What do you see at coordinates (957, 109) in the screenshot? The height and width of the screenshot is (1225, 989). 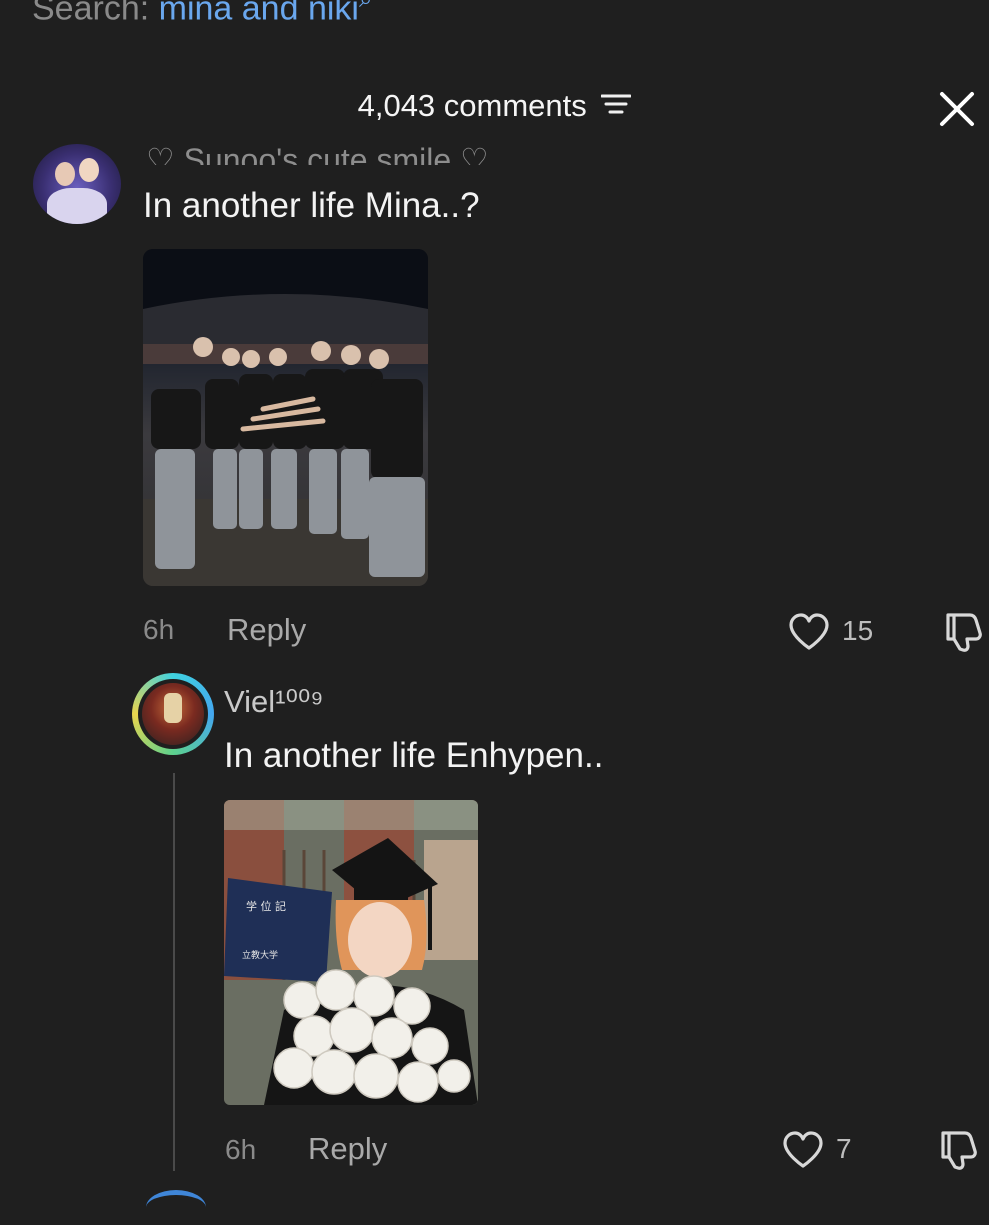 I see `close-icon` at bounding box center [957, 109].